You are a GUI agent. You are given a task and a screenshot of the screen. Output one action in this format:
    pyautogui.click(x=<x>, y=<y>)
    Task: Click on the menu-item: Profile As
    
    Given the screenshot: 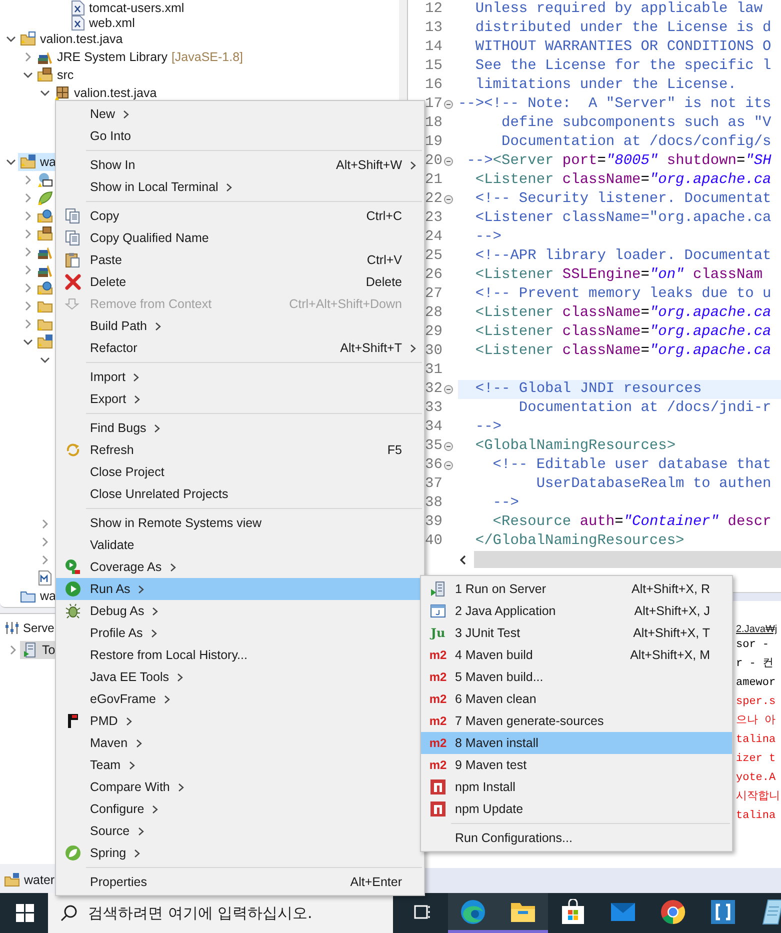 What is the action you would take?
    pyautogui.click(x=240, y=633)
    